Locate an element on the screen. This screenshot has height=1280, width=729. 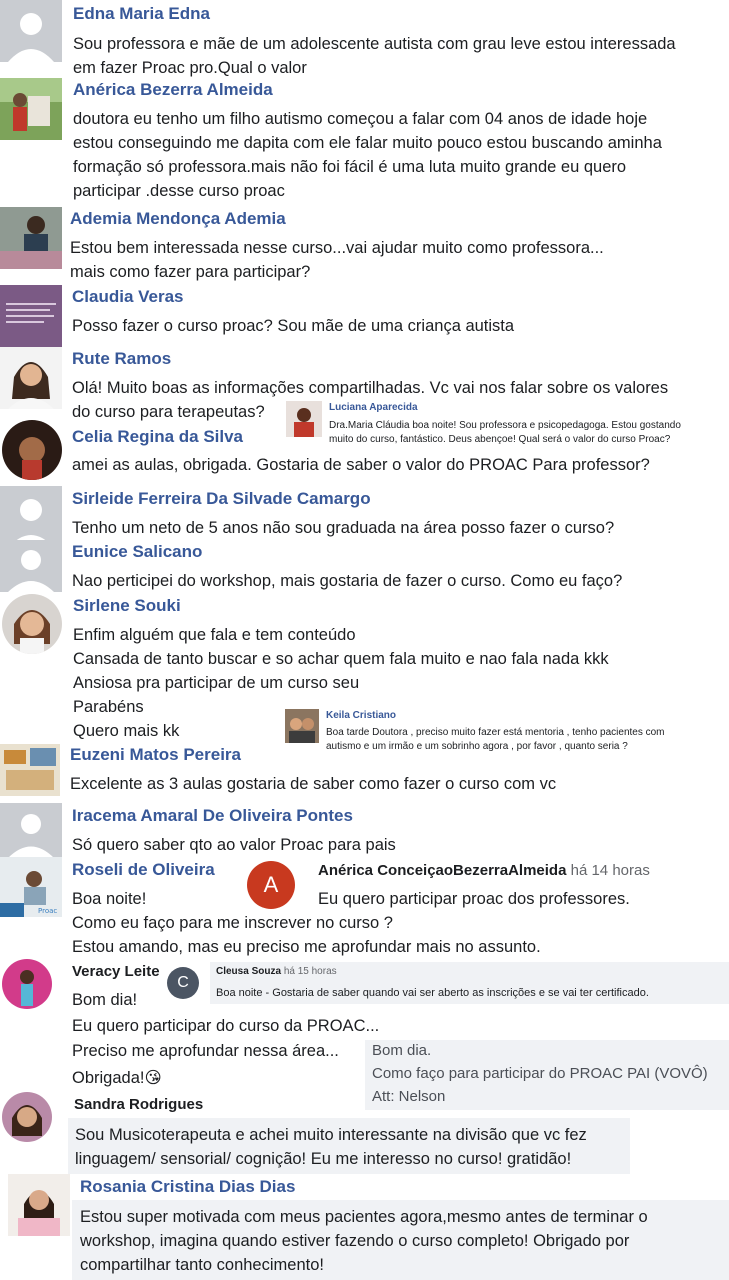
profile-image: Proac is located at coordinates (31, 887).